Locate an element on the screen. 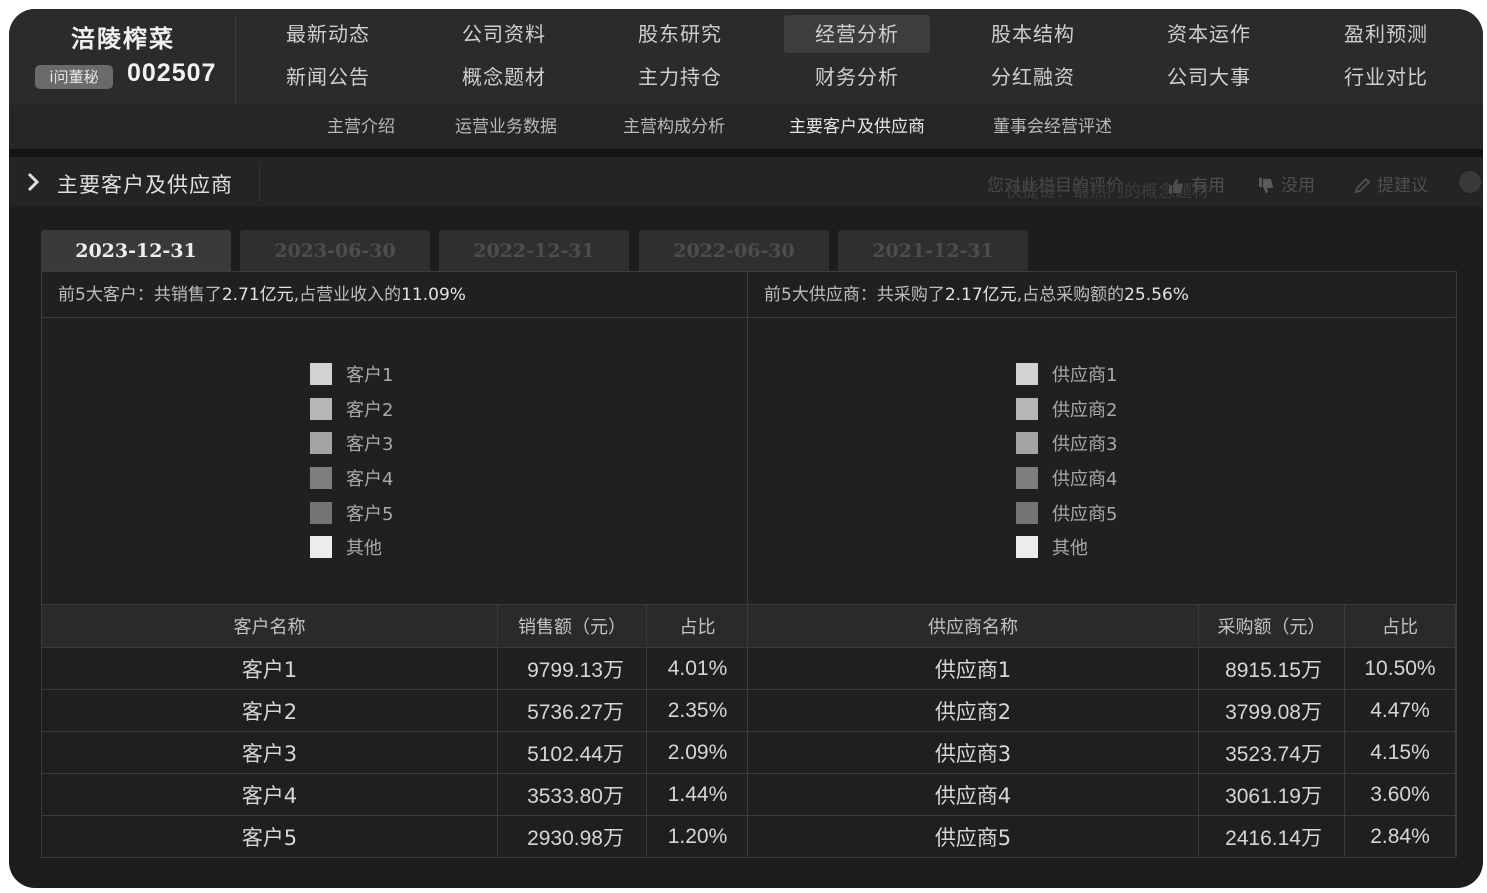  share-percent: 3.60% is located at coordinates (1400, 794).